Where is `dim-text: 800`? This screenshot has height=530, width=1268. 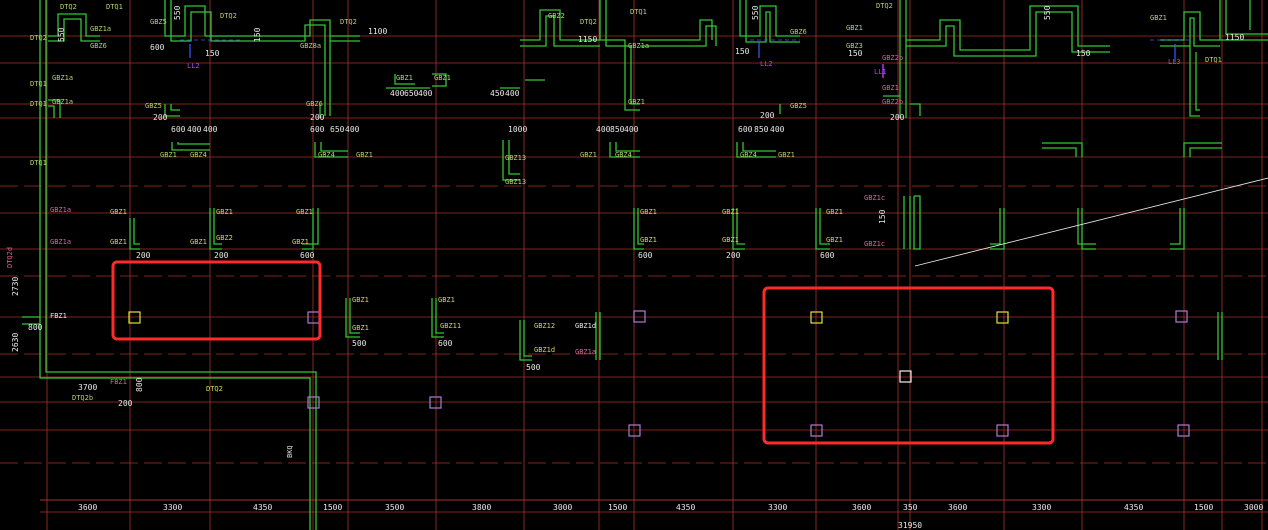
dim-text: 800 is located at coordinates (35, 327).